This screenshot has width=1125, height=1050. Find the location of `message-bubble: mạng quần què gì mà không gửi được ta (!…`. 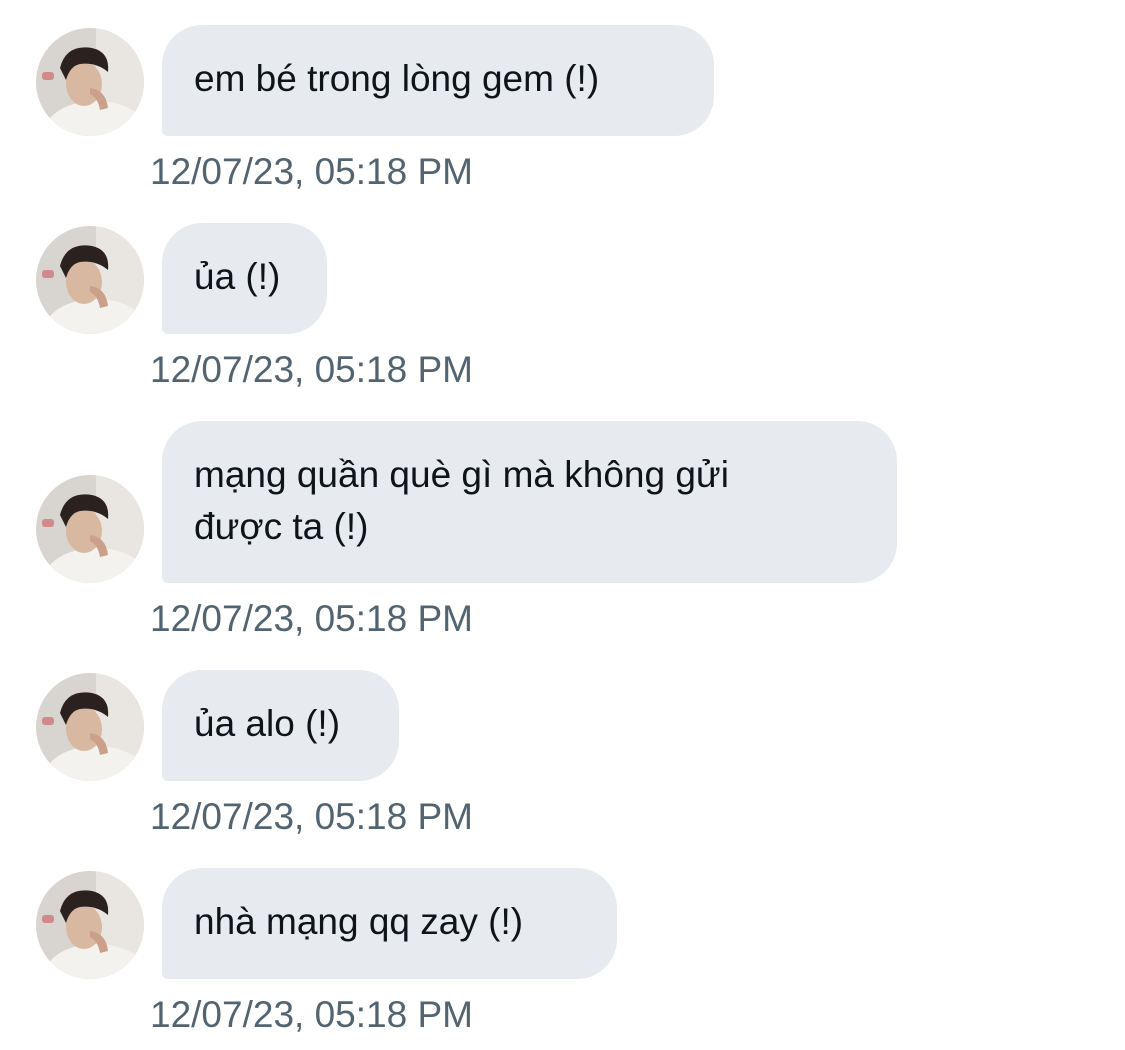

message-bubble: mạng quần què gì mà không gửi được ta (!… is located at coordinates (529, 502).